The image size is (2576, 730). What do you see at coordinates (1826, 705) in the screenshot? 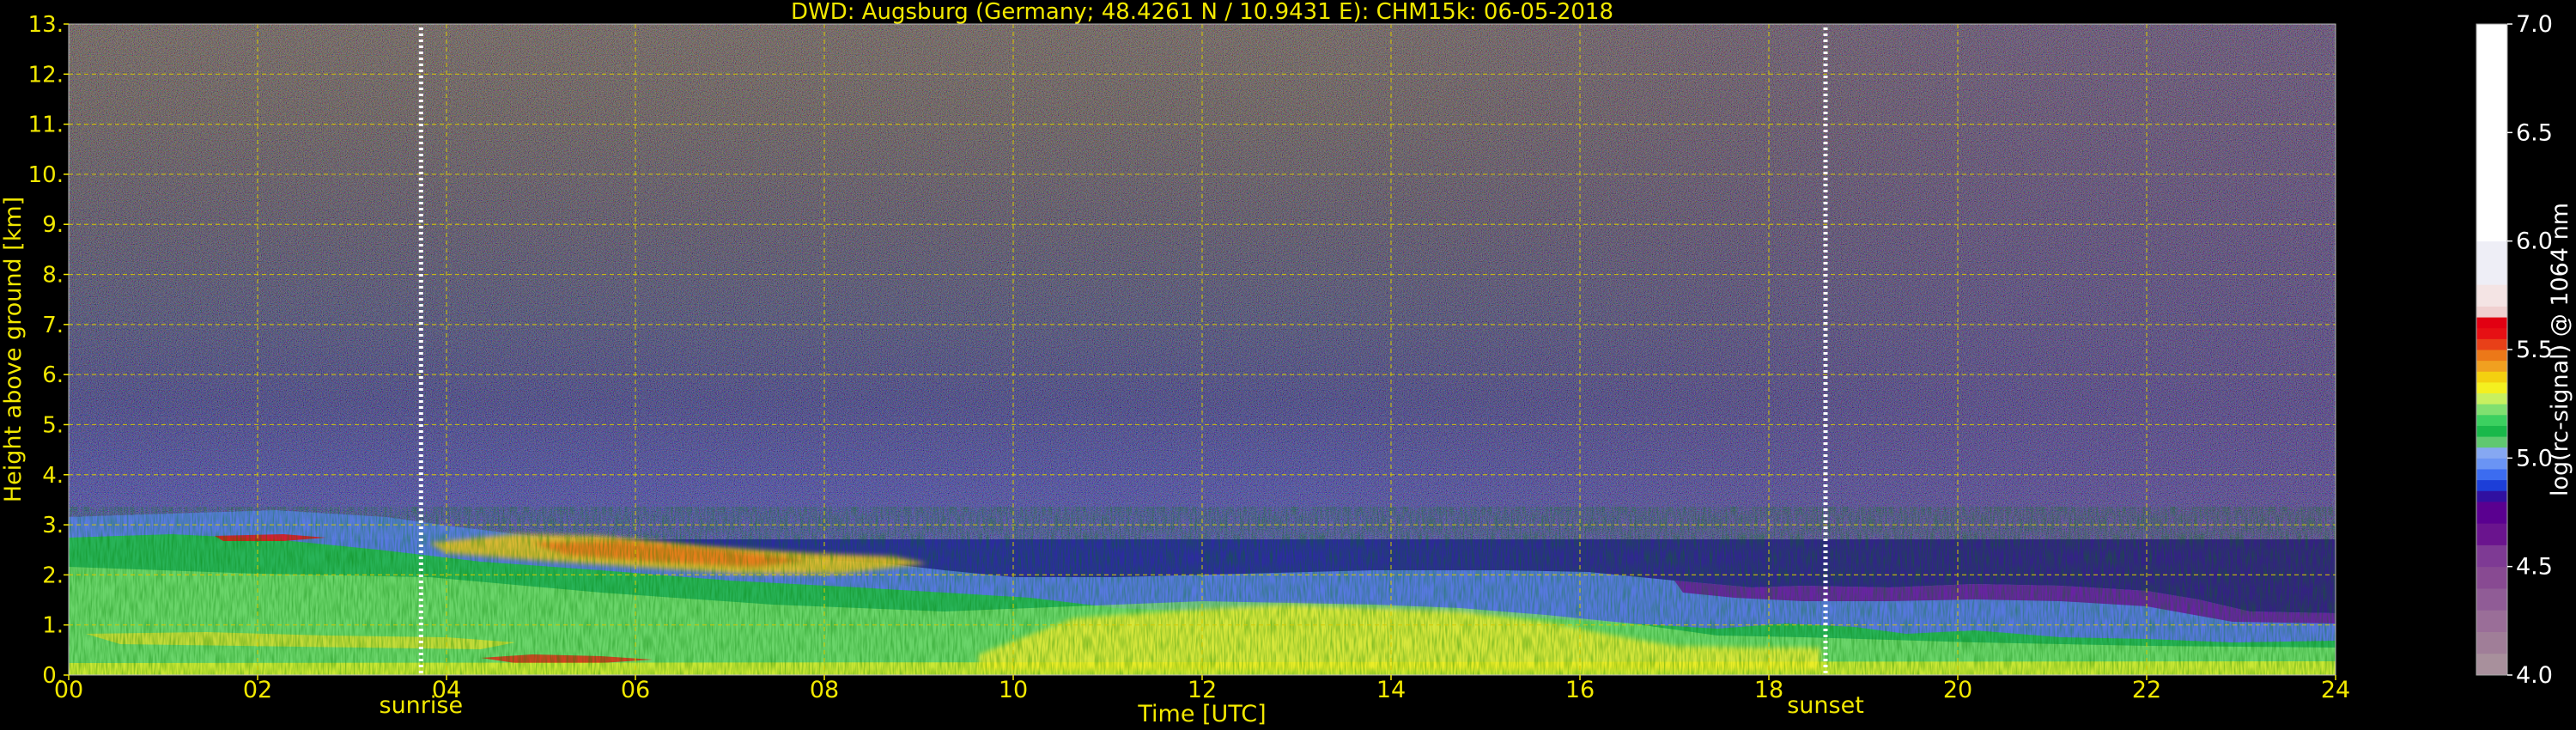
I see `sunset-label: sunset` at bounding box center [1826, 705].